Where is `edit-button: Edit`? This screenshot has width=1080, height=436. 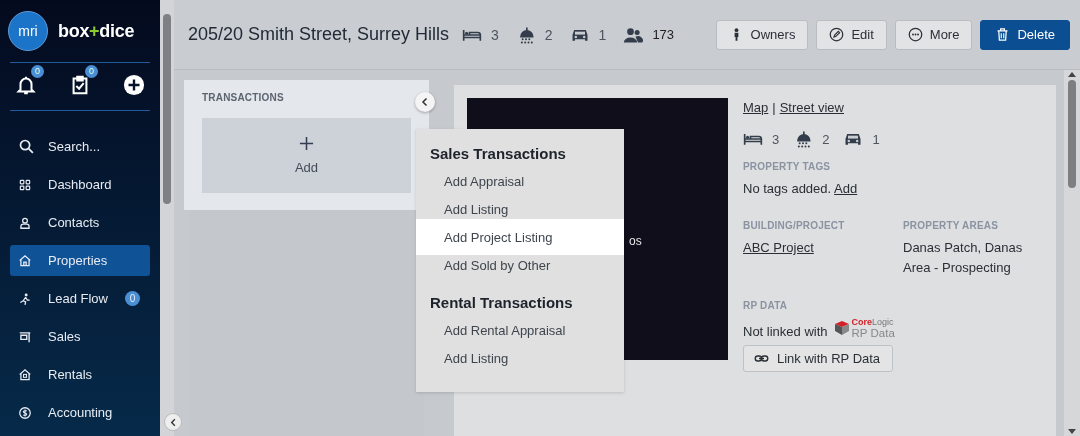
edit-button: Edit is located at coordinates (851, 34).